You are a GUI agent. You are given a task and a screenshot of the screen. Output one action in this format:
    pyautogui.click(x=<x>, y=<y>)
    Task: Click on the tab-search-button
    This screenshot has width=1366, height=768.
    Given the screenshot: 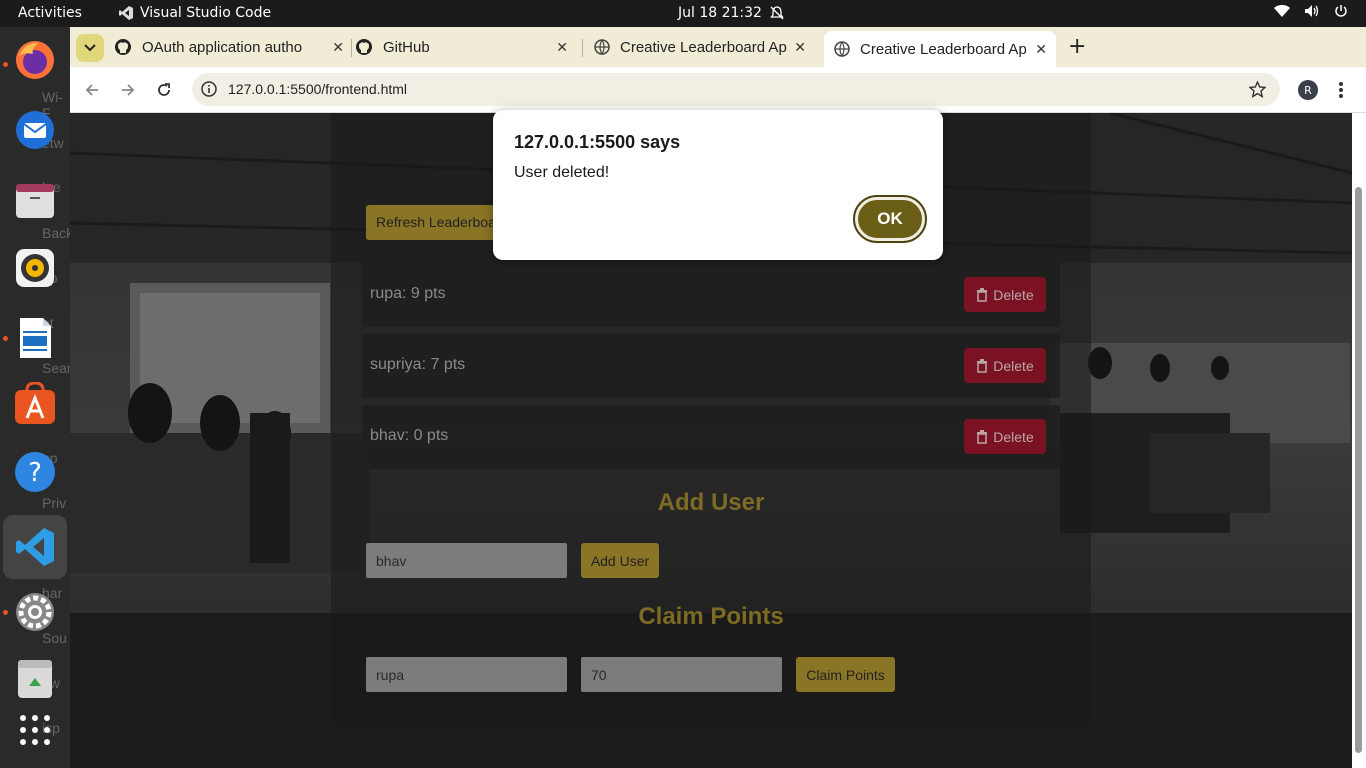 What is the action you would take?
    pyautogui.click(x=90, y=48)
    